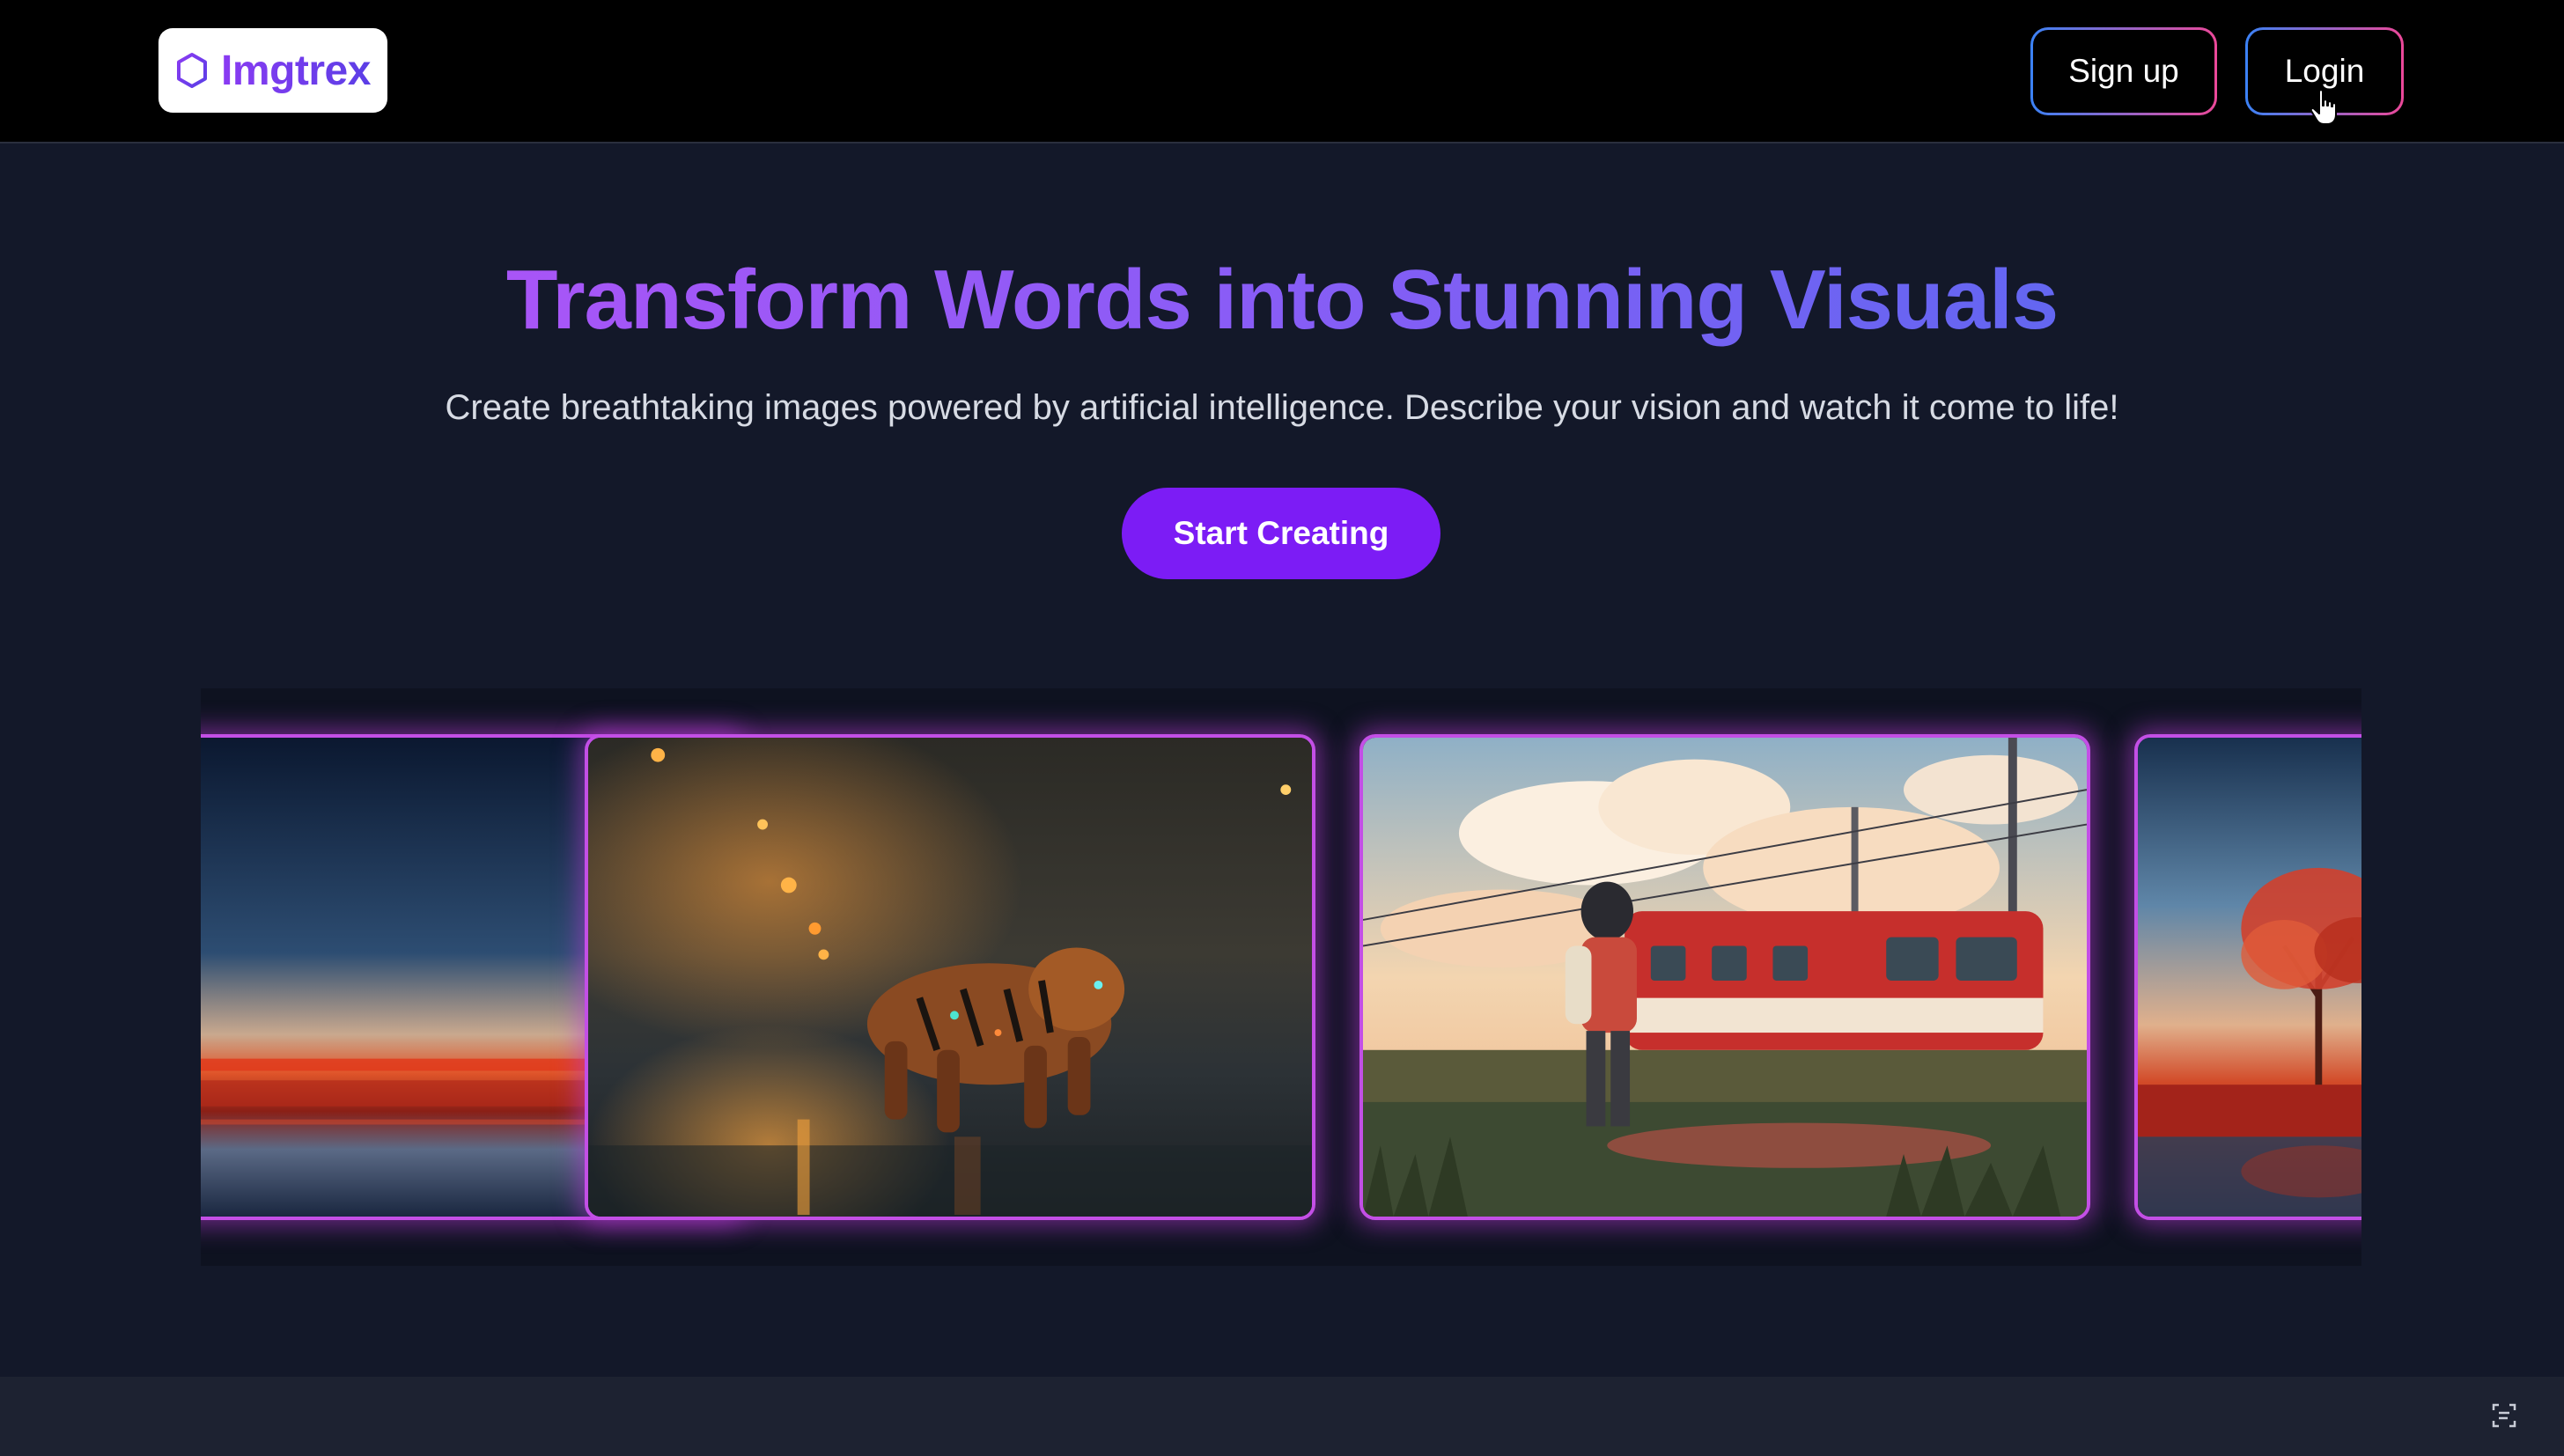  What do you see at coordinates (192, 70) in the screenshot?
I see `hexagon-icon` at bounding box center [192, 70].